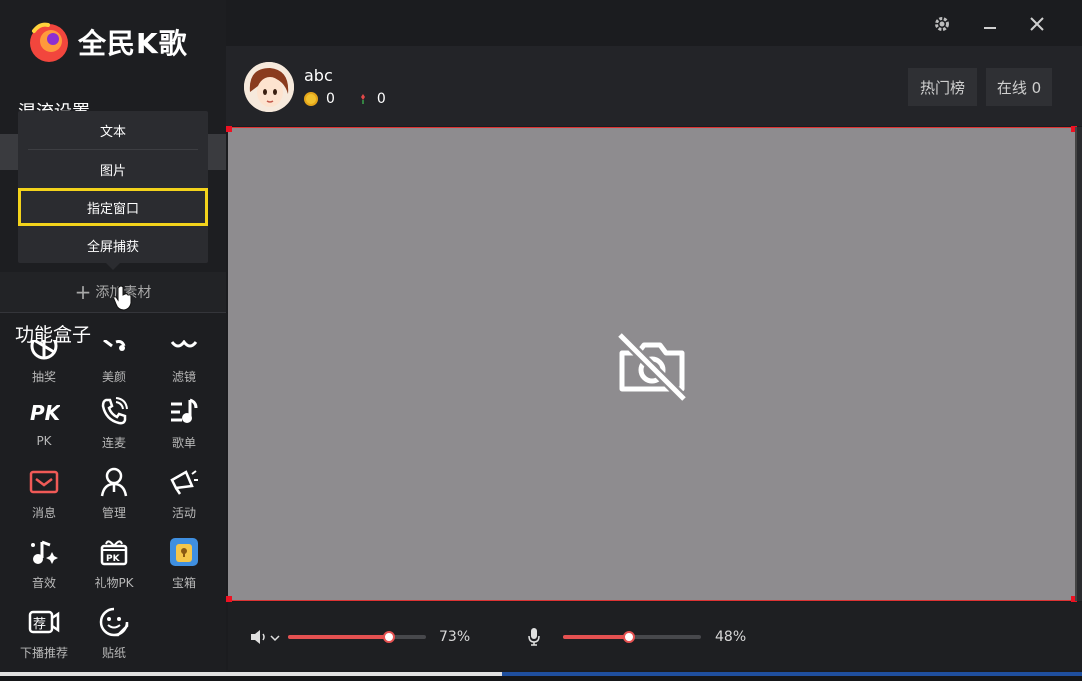 This screenshot has width=1082, height=681. Describe the element at coordinates (1019, 87) in the screenshot. I see `online-count-button: 在线 0` at that location.